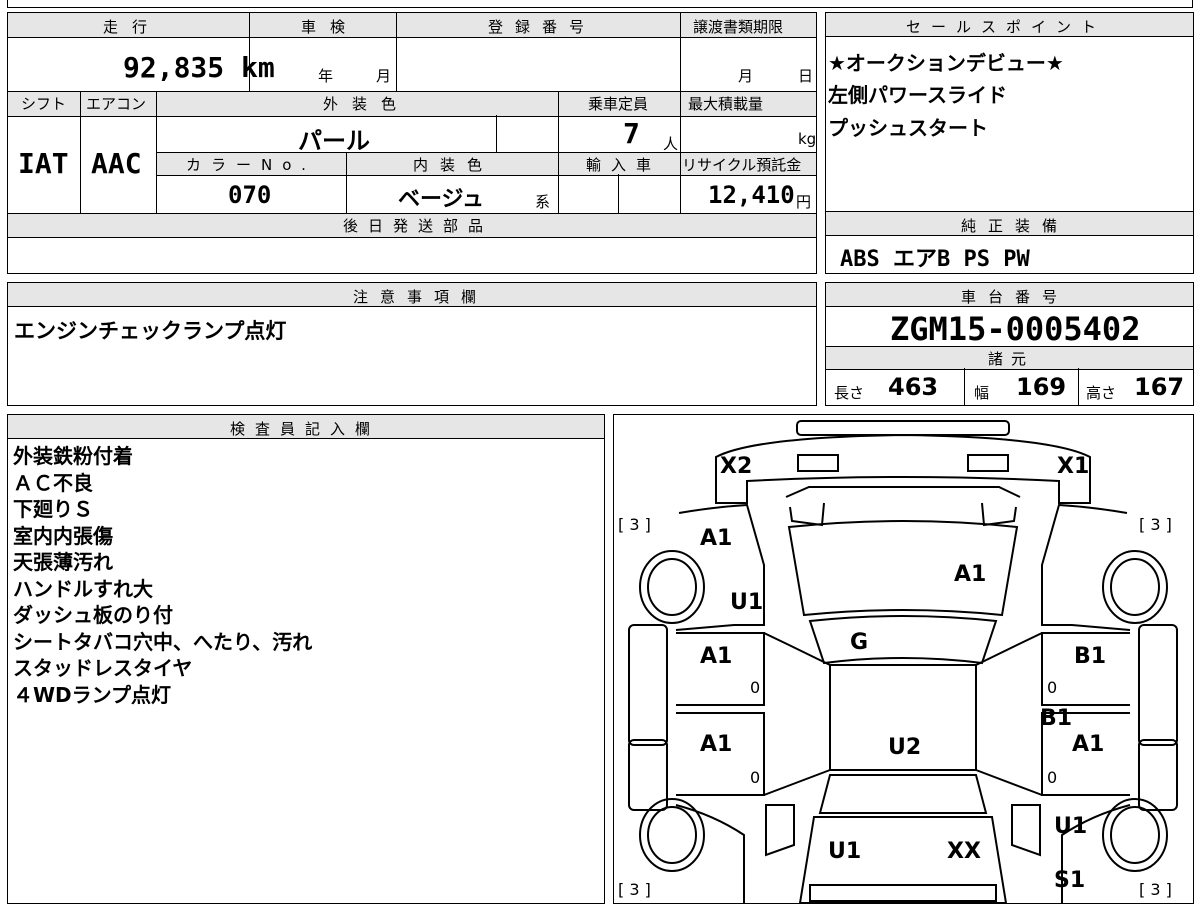  I want to click on mark-zero-3: 0, so click(755, 777).